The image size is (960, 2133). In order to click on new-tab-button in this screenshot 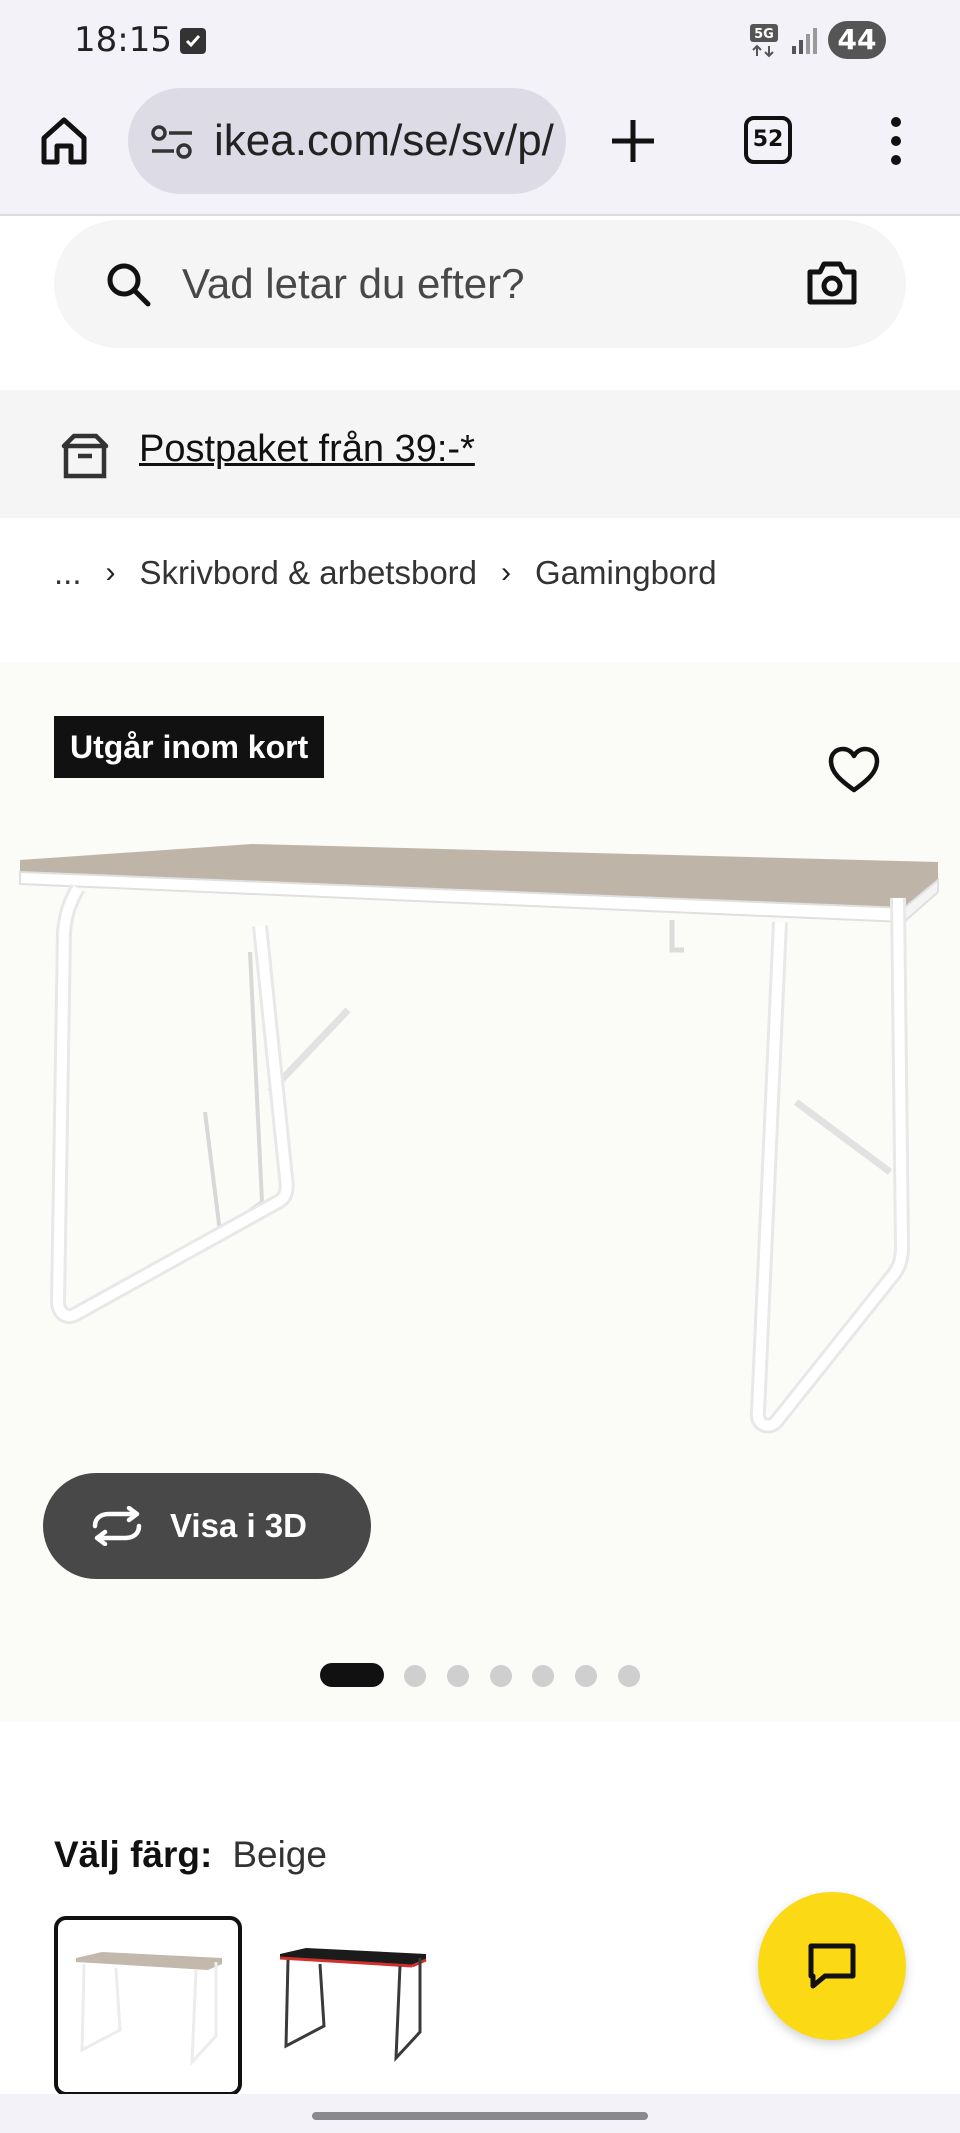, I will do `click(633, 141)`.